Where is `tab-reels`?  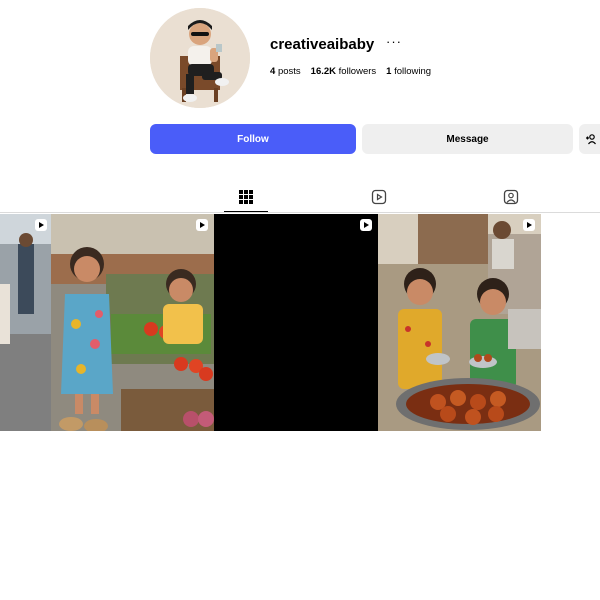
tab-reels is located at coordinates (379, 197).